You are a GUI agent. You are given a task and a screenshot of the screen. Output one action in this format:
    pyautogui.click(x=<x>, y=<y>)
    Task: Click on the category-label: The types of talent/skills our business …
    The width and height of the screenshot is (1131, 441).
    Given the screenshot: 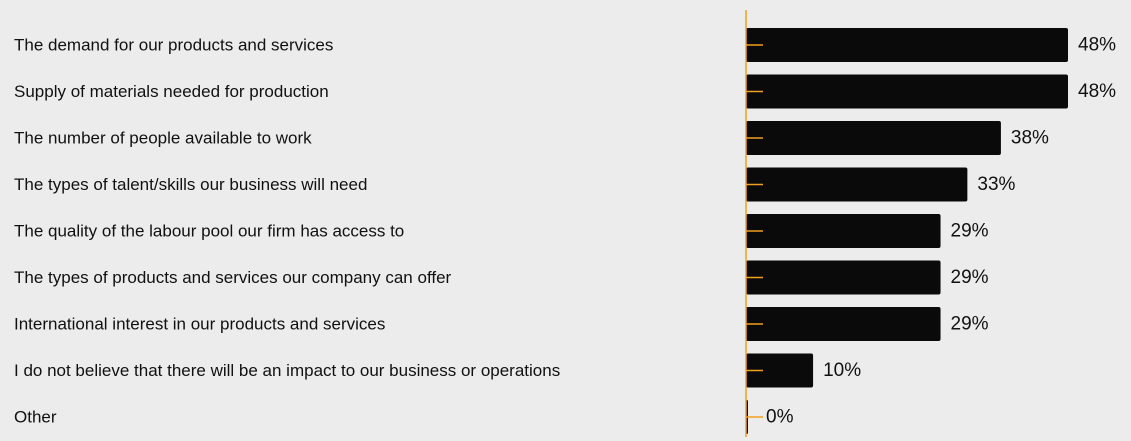 What is the action you would take?
    pyautogui.click(x=190, y=184)
    